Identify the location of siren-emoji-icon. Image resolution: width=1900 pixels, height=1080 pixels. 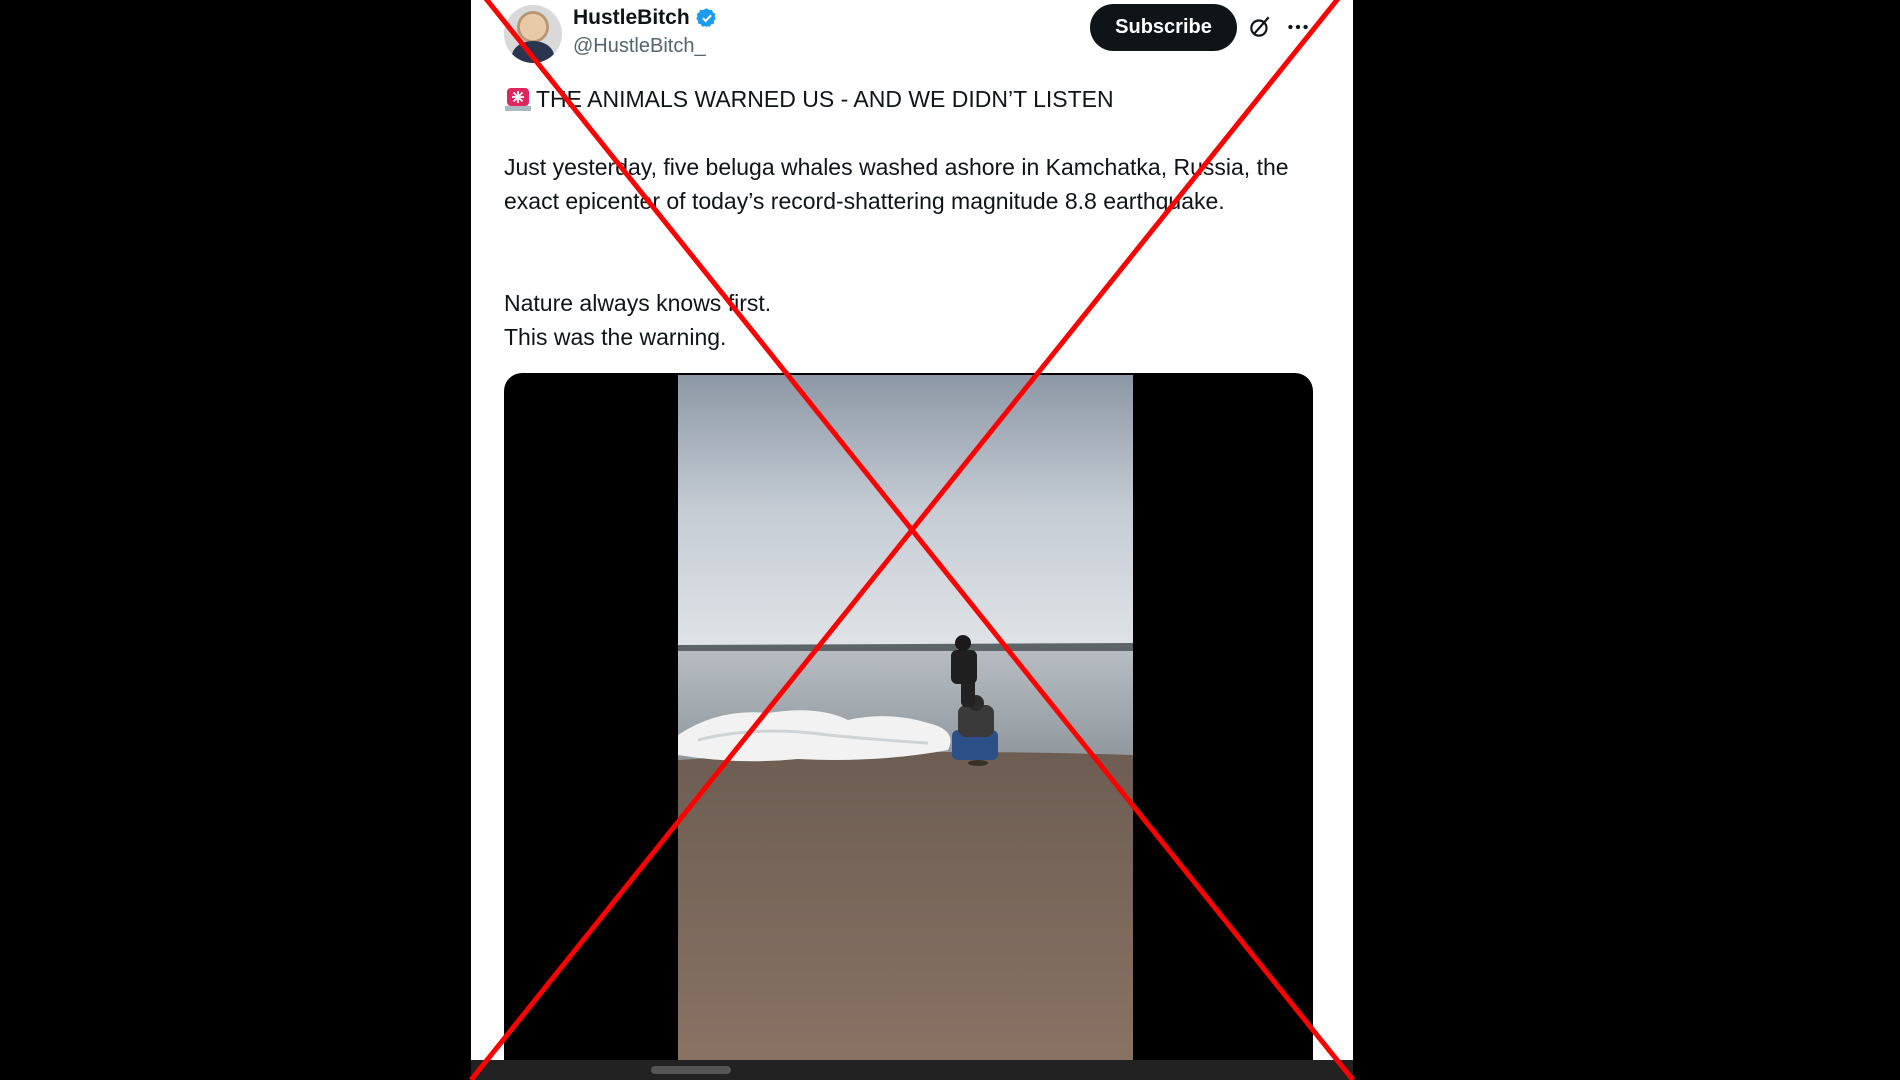
(518, 99).